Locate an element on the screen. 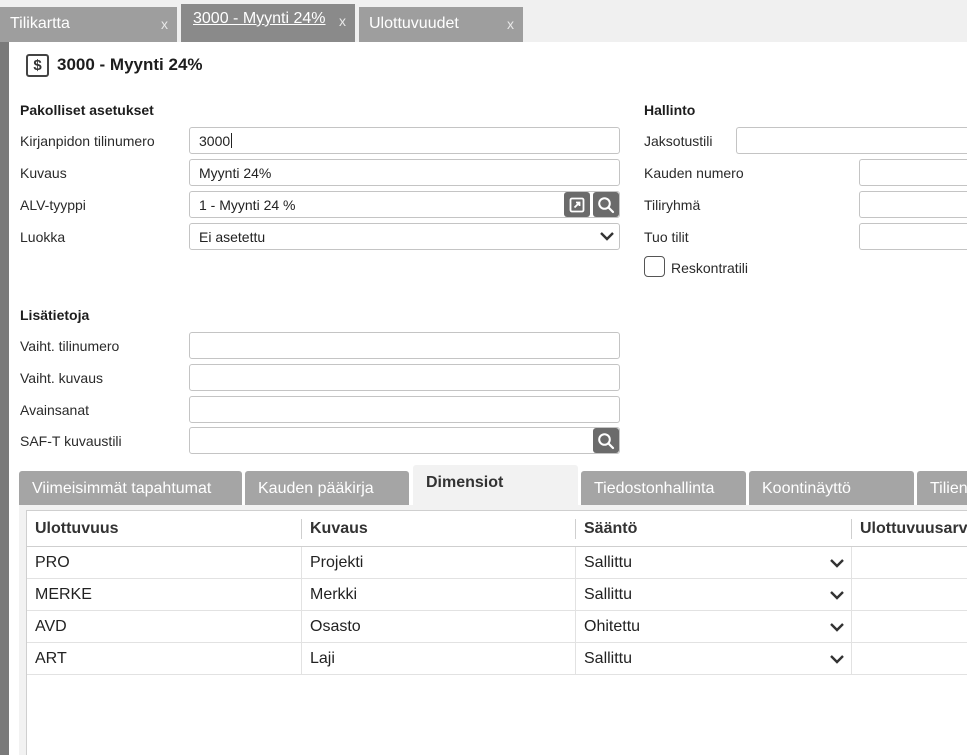 The height and width of the screenshot is (755, 967). dimension-cell: MERKE is located at coordinates (63, 594).